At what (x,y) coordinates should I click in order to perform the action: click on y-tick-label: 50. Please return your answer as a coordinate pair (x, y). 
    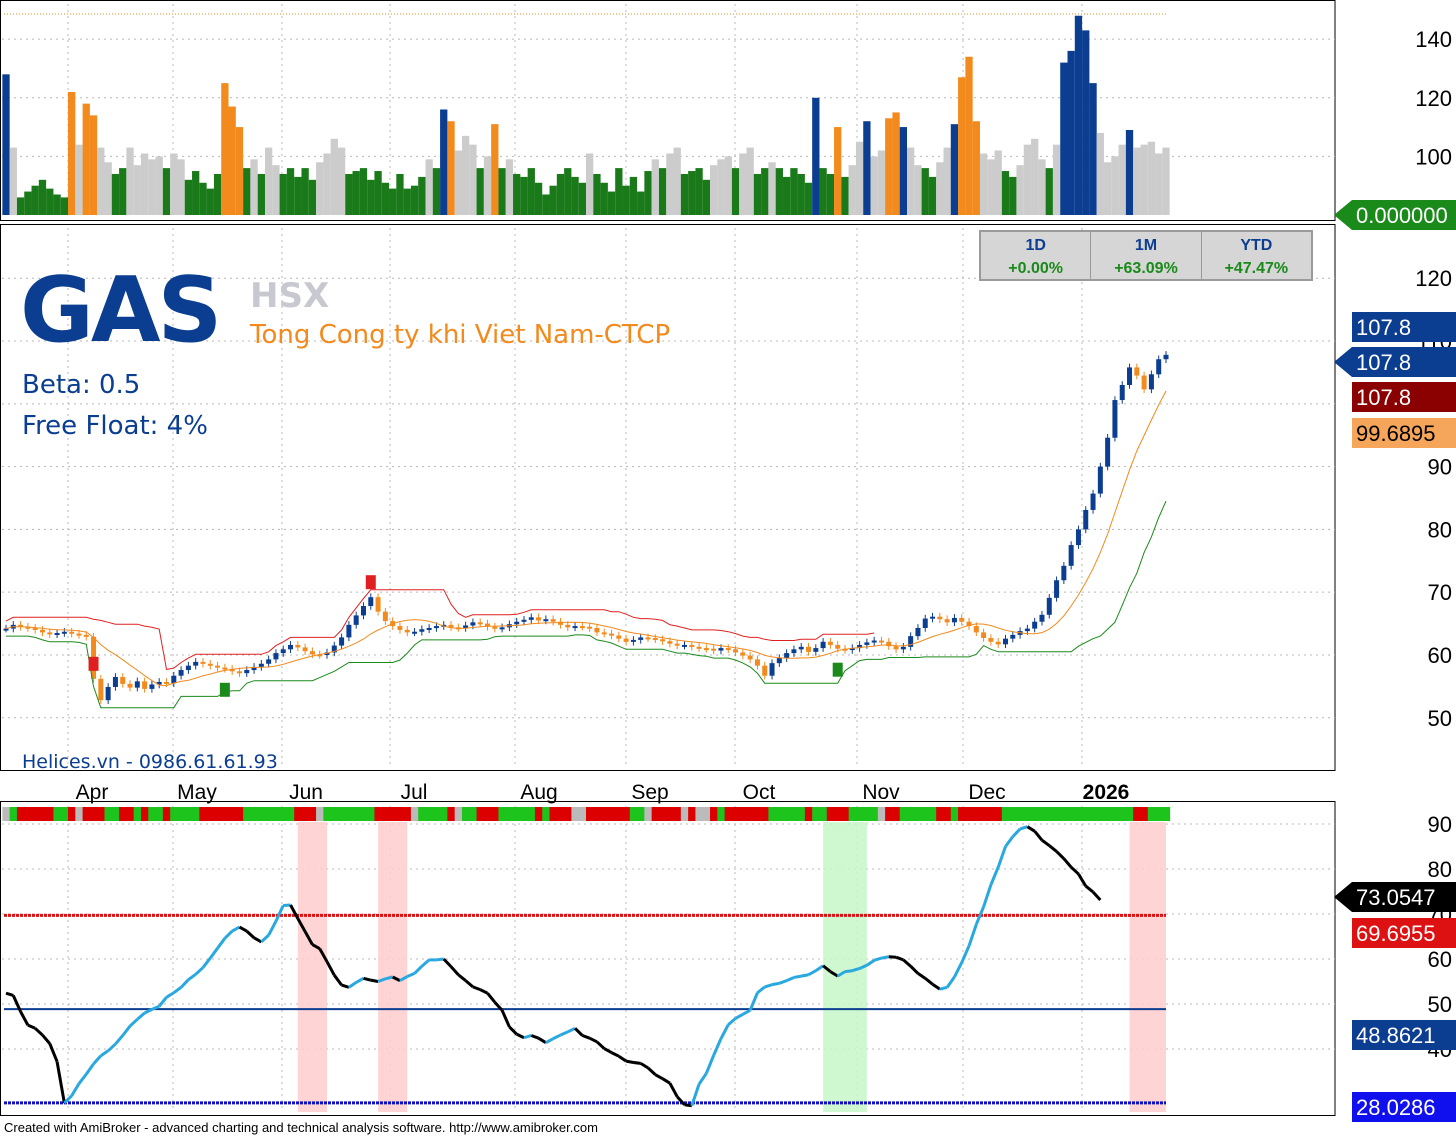
    Looking at the image, I should click on (1440, 718).